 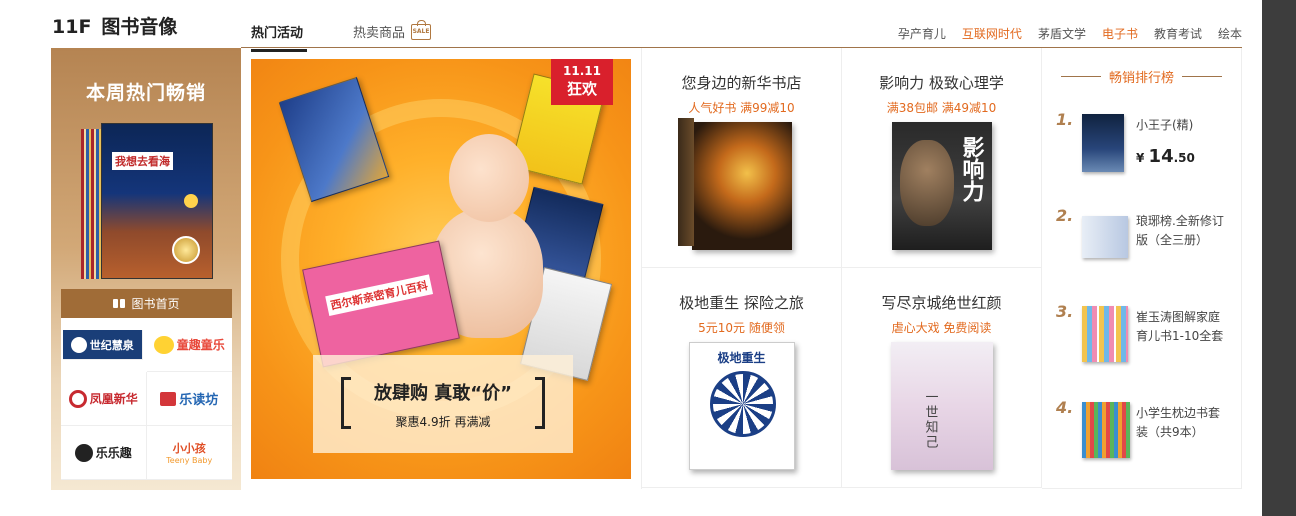 What do you see at coordinates (741, 303) in the screenshot?
I see `promo-title: 极地重生 探险之旅` at bounding box center [741, 303].